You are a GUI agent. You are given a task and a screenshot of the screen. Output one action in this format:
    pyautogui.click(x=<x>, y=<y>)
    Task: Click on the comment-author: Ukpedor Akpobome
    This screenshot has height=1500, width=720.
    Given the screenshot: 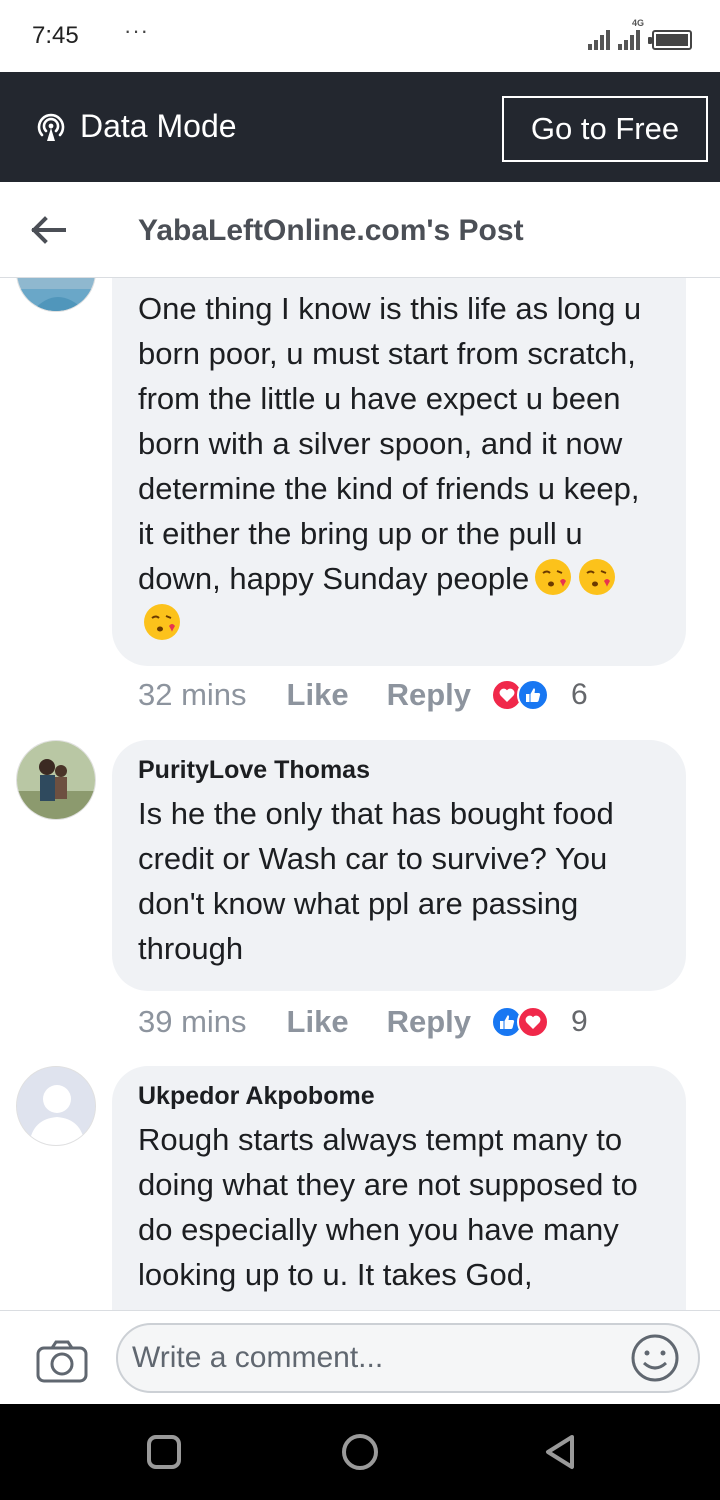 What is the action you would take?
    pyautogui.click(x=399, y=1096)
    